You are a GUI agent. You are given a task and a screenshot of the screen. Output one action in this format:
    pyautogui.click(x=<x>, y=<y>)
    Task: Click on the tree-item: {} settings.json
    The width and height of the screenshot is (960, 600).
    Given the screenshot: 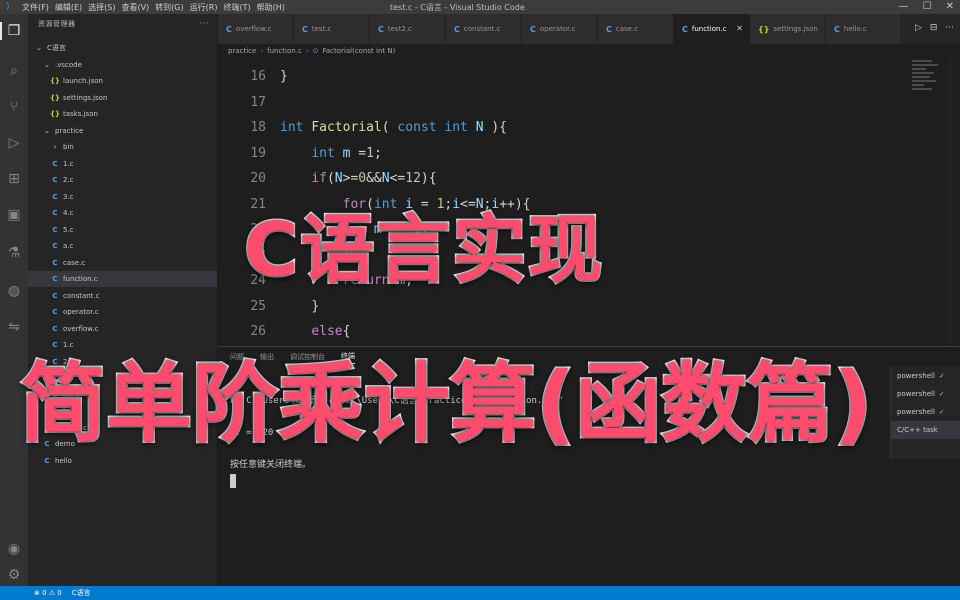 What is the action you would take?
    pyautogui.click(x=122, y=98)
    